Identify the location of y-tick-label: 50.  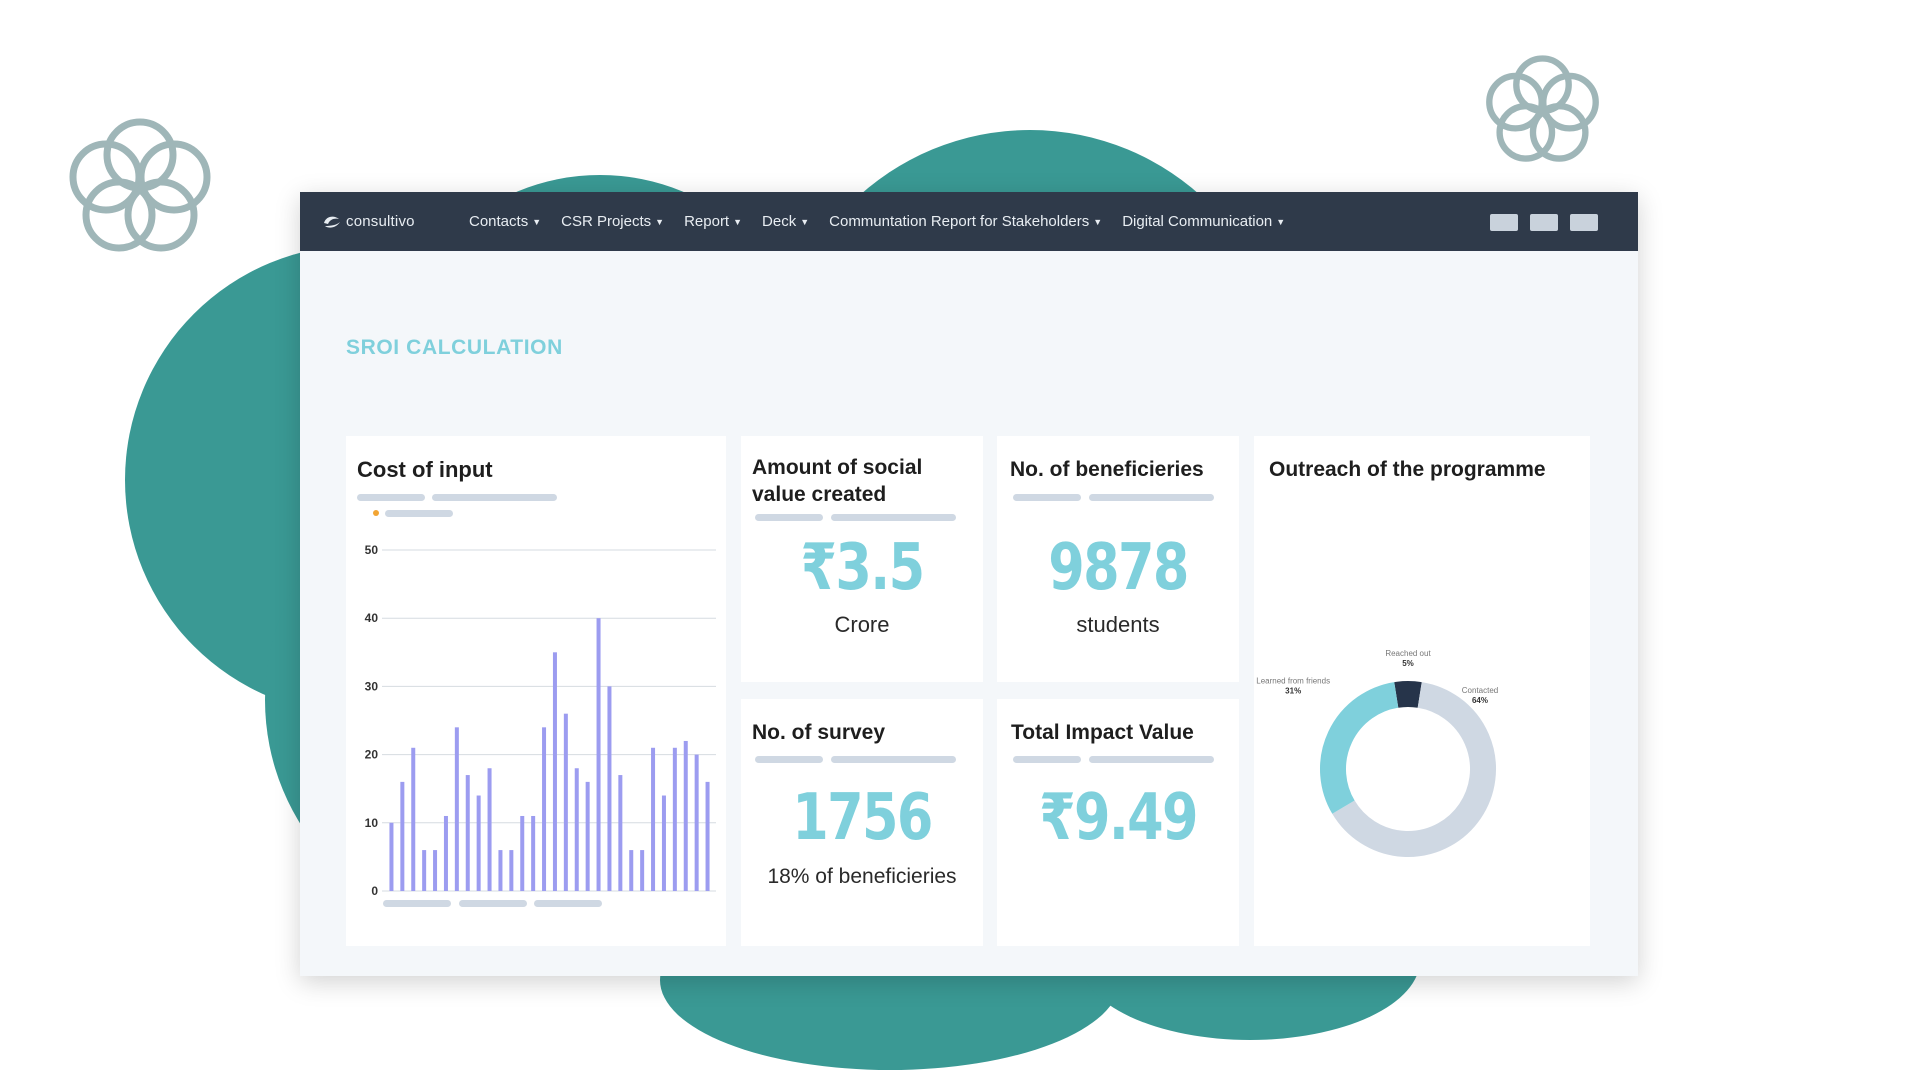
(372, 550).